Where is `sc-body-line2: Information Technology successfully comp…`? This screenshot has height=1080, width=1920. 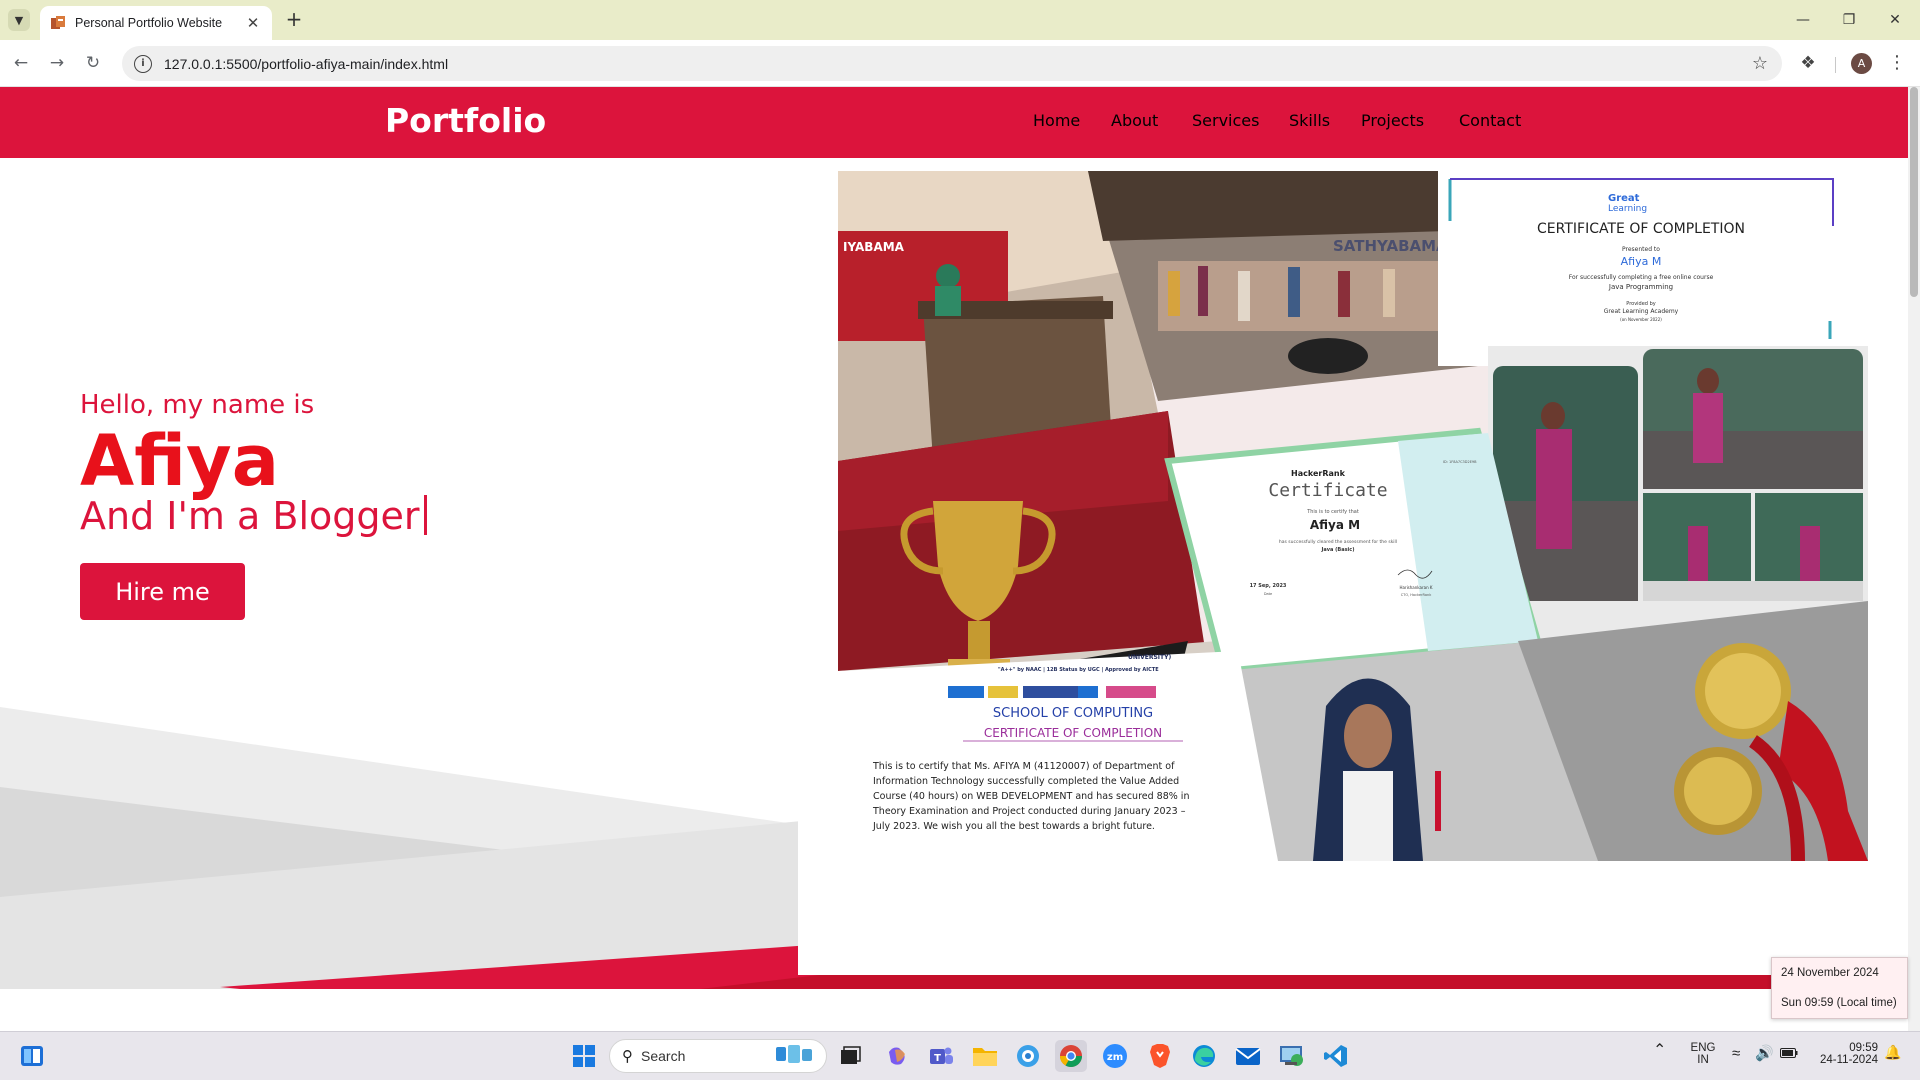 sc-body-line2: Information Technology successfully comp… is located at coordinates (1026, 781).